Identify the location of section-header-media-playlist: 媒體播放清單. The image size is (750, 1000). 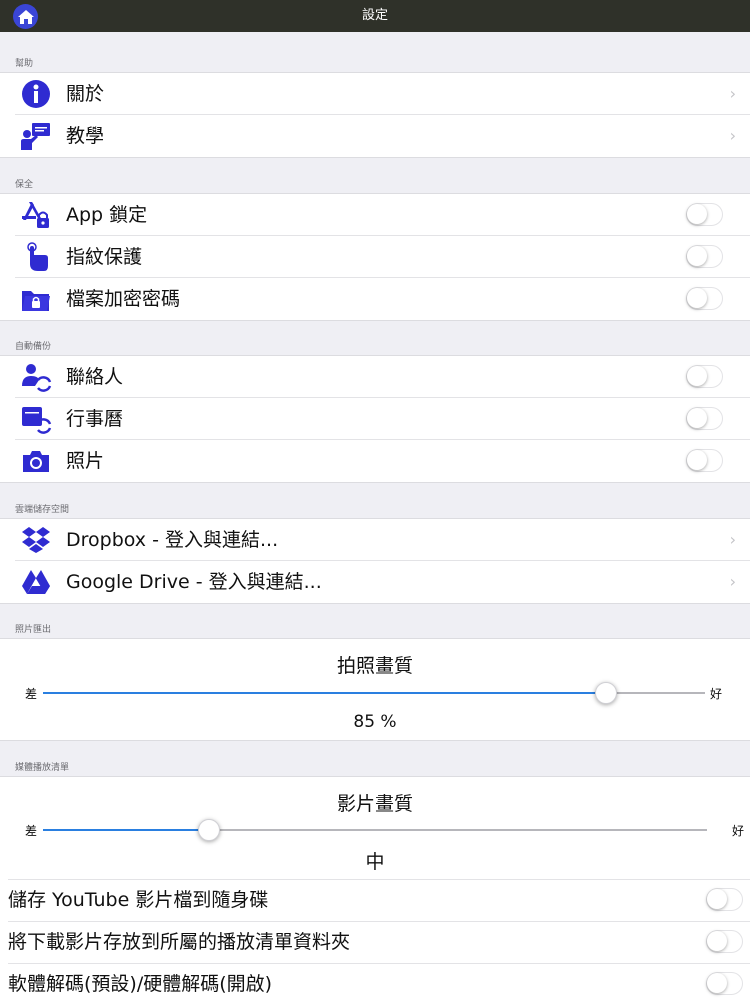
(42, 768).